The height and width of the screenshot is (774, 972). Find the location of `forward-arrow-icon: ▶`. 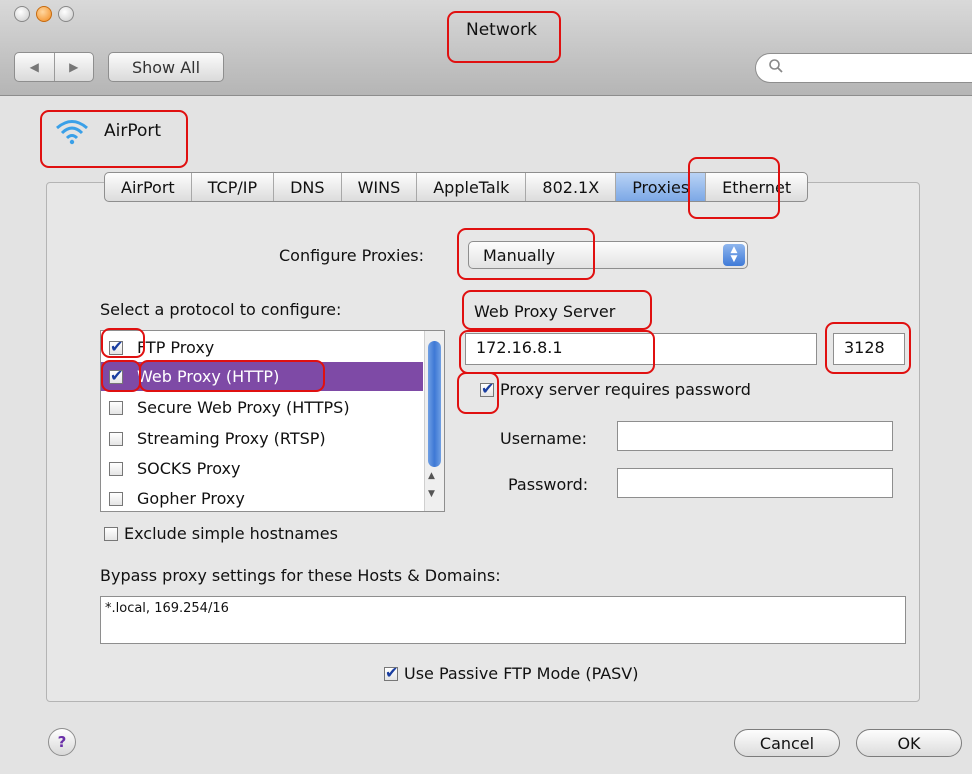

forward-arrow-icon: ▶ is located at coordinates (73, 67).